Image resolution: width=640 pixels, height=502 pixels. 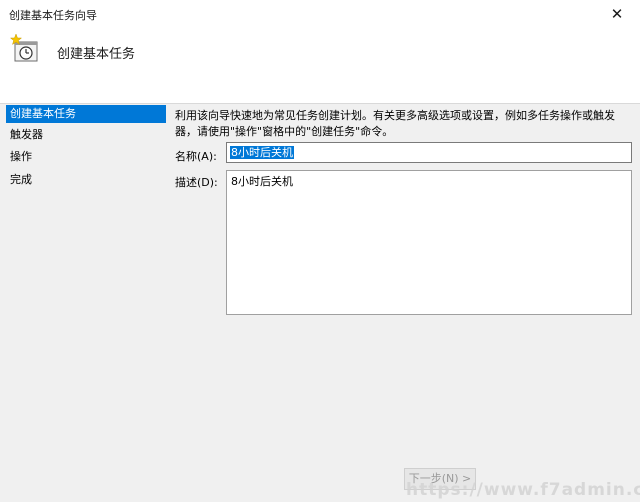 What do you see at coordinates (262, 152) in the screenshot?
I see `name-field-value: 8小时后关机` at bounding box center [262, 152].